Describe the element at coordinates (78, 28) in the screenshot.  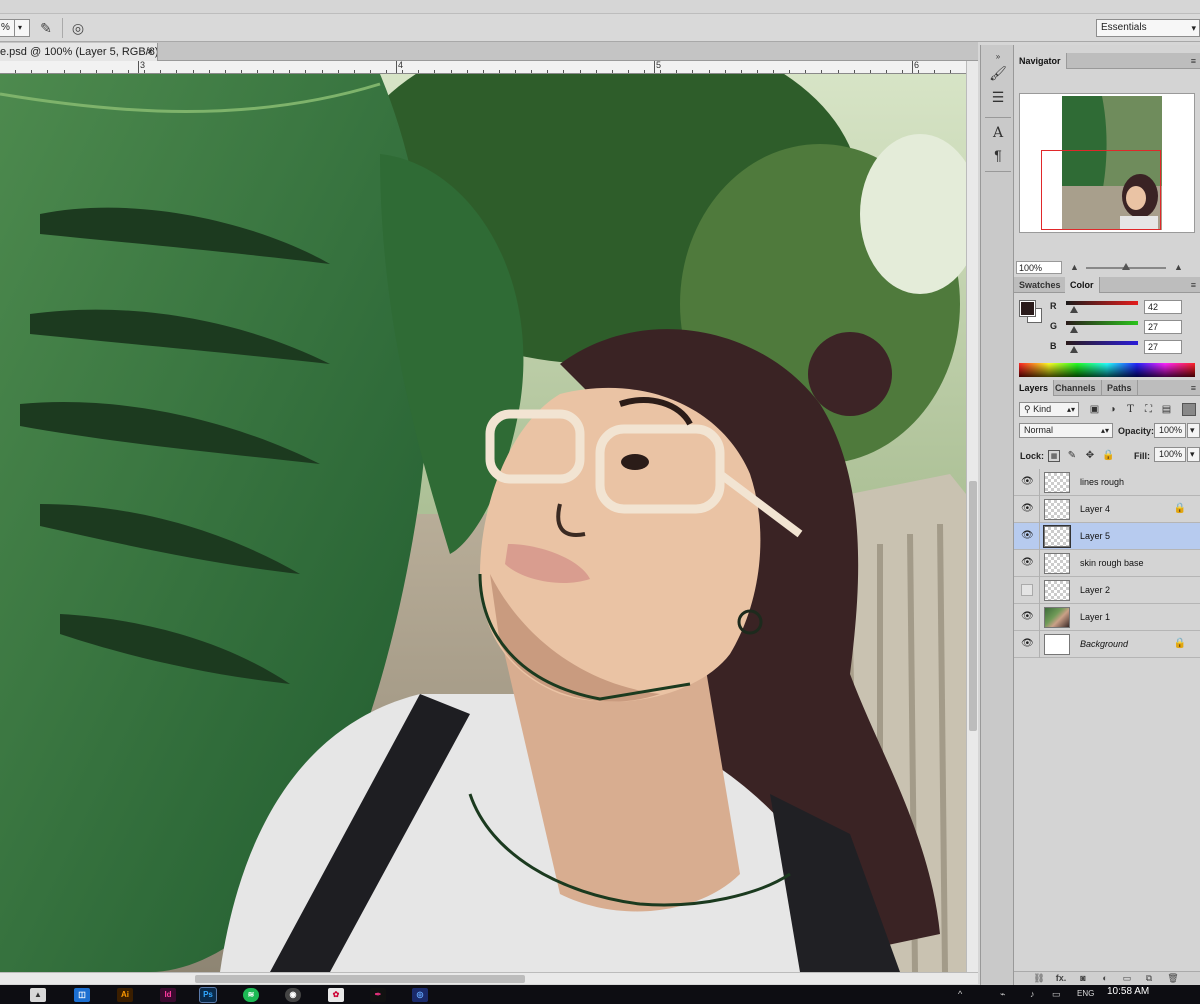
I see `pressure-size-icon: ◎` at that location.